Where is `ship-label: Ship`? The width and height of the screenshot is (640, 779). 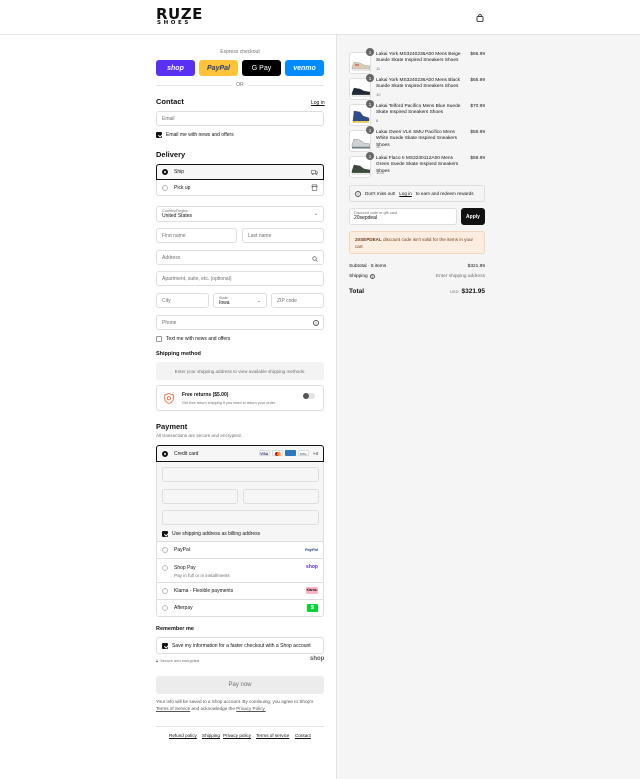 ship-label: Ship is located at coordinates (179, 172).